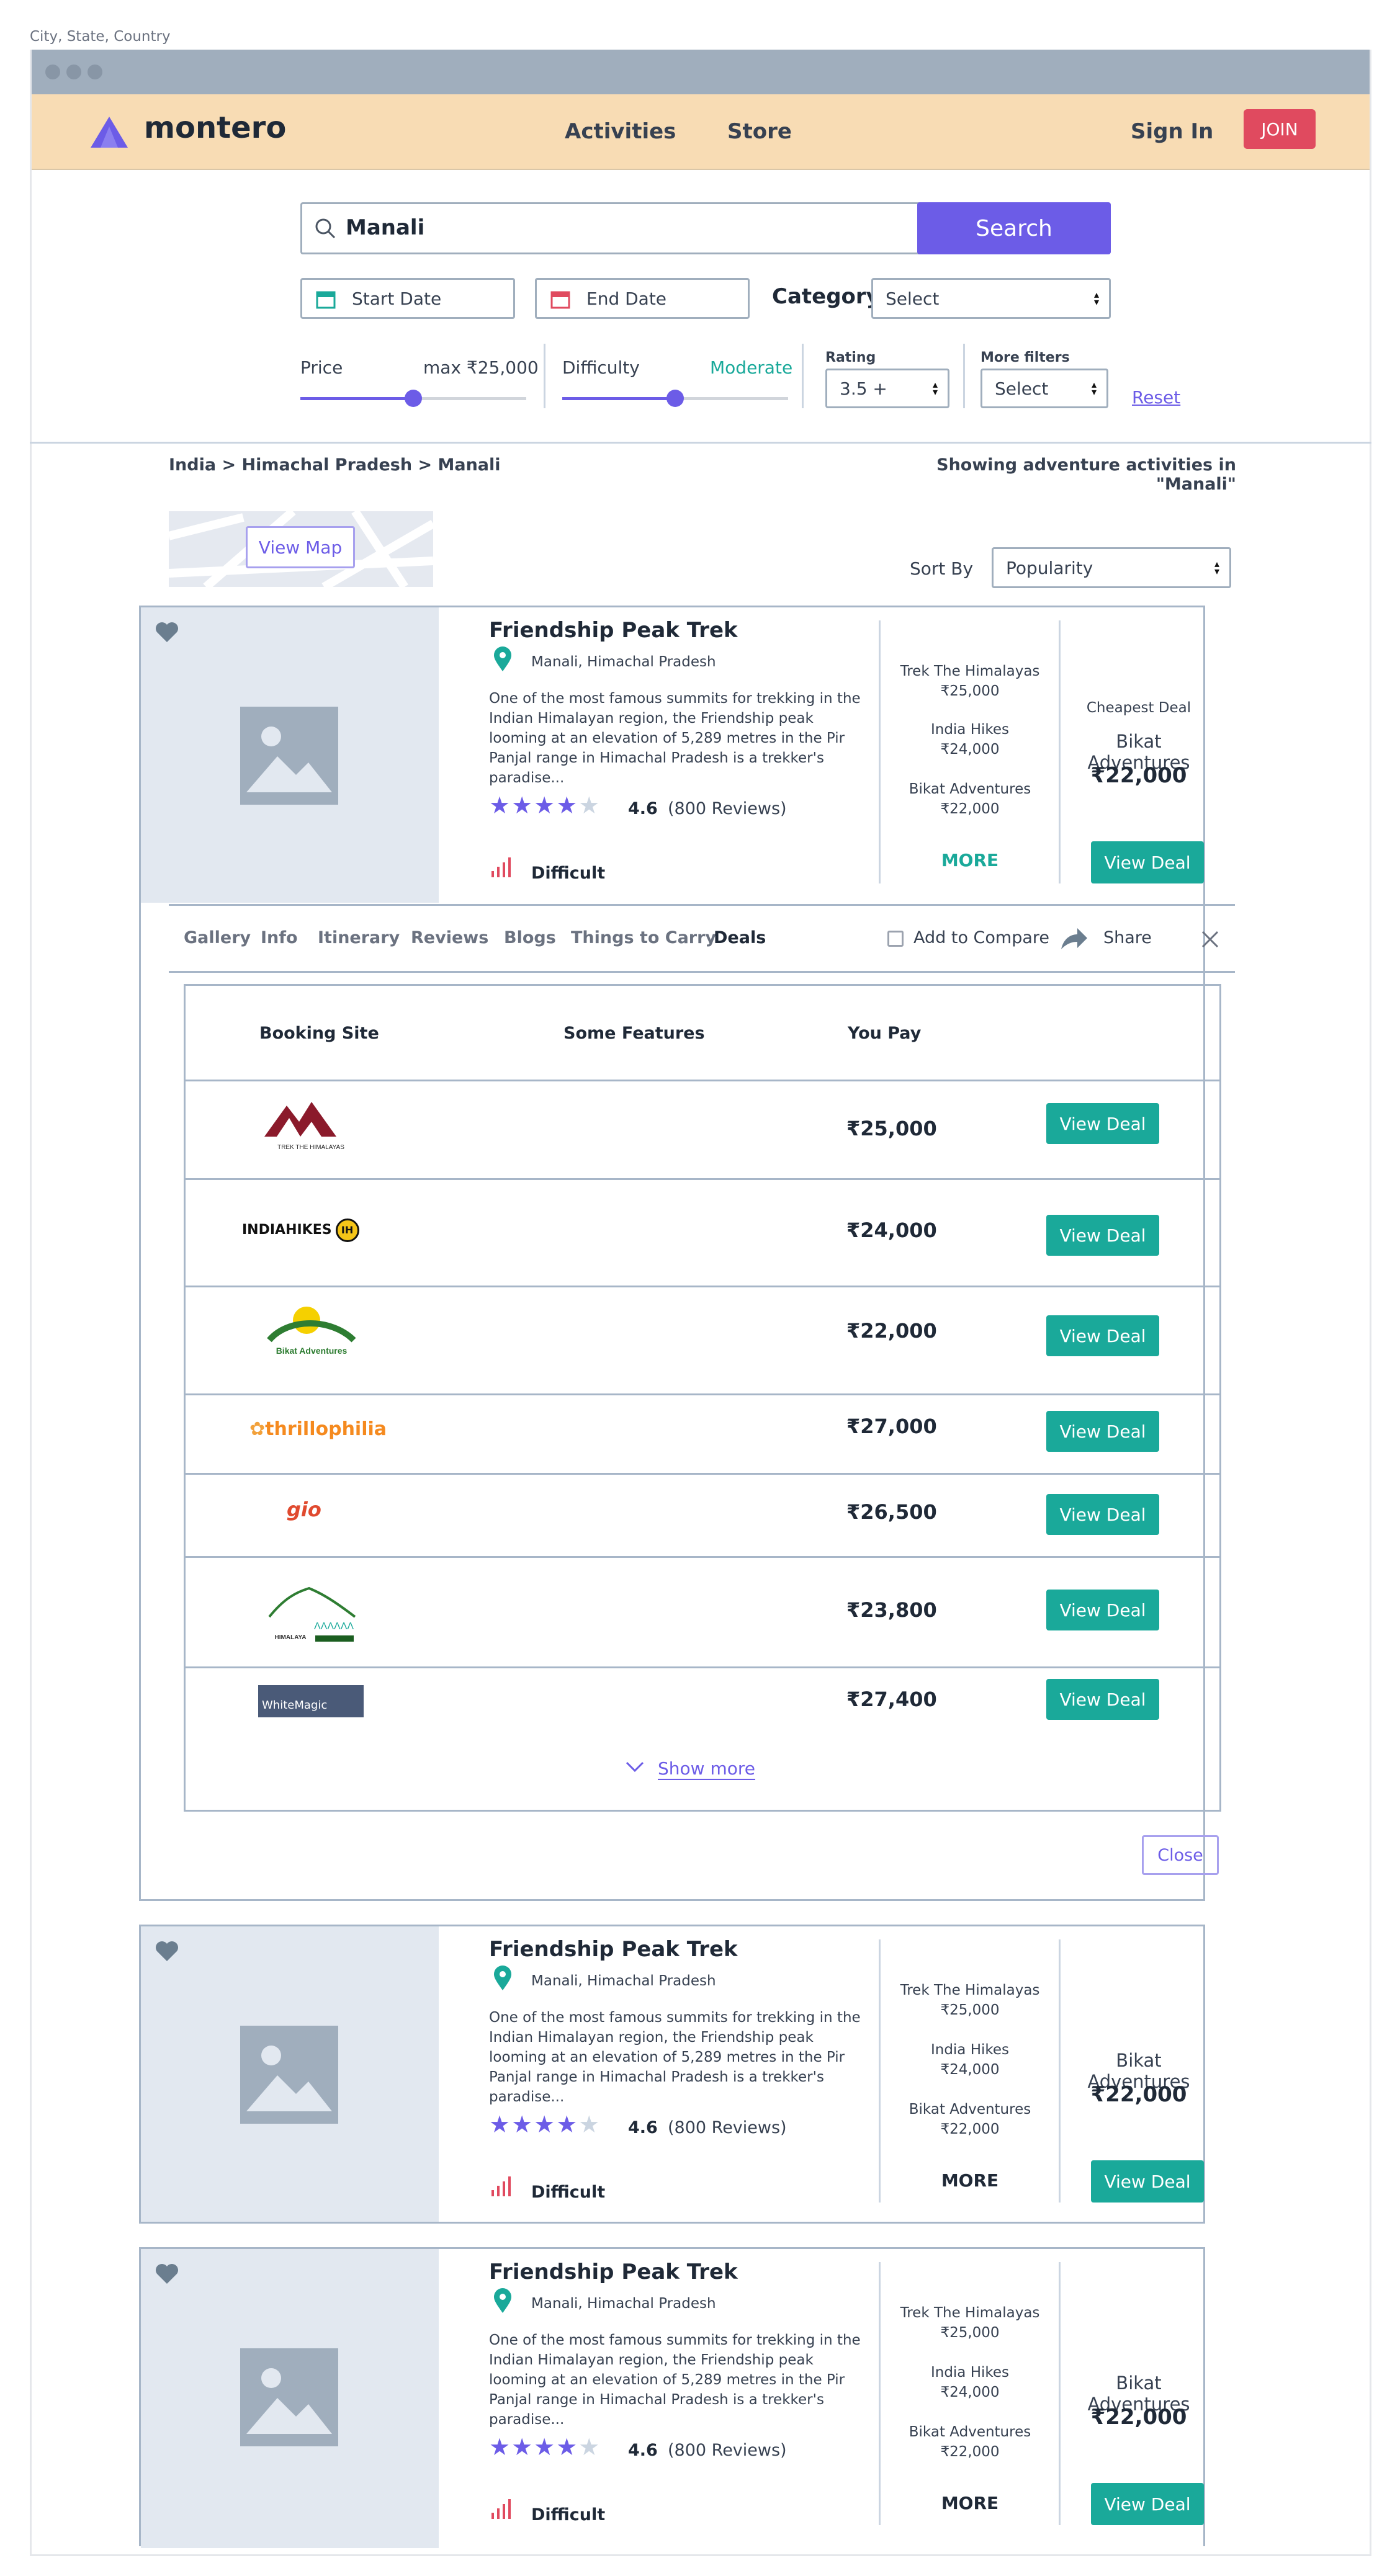 Image resolution: width=1400 pixels, height=2576 pixels. Describe the element at coordinates (300, 547) in the screenshot. I see `view-map-button: View Map` at that location.